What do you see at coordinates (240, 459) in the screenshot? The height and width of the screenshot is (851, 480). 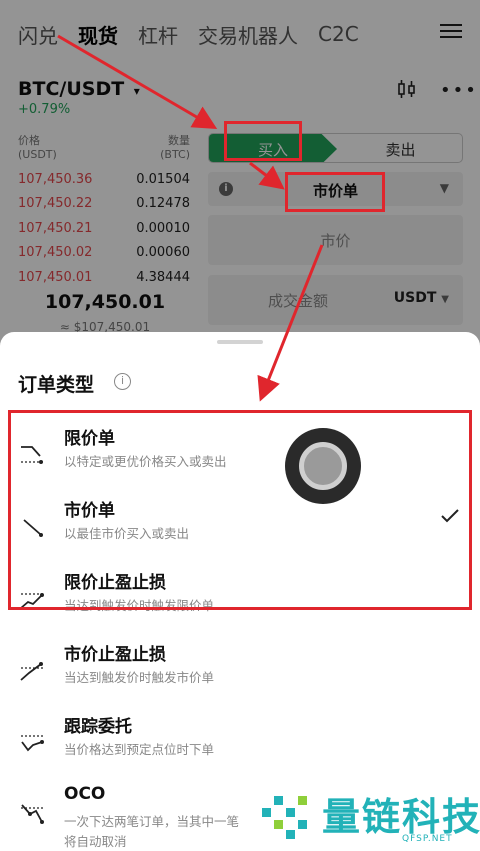 I see `option-limit-order: 限价单 以特定或更优价格买入或卖出` at bounding box center [240, 459].